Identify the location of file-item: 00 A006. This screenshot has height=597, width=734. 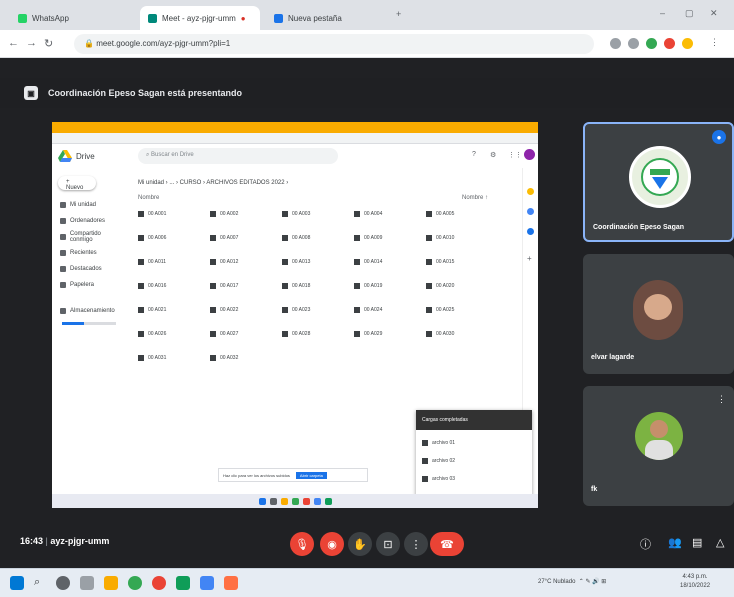
(169, 238).